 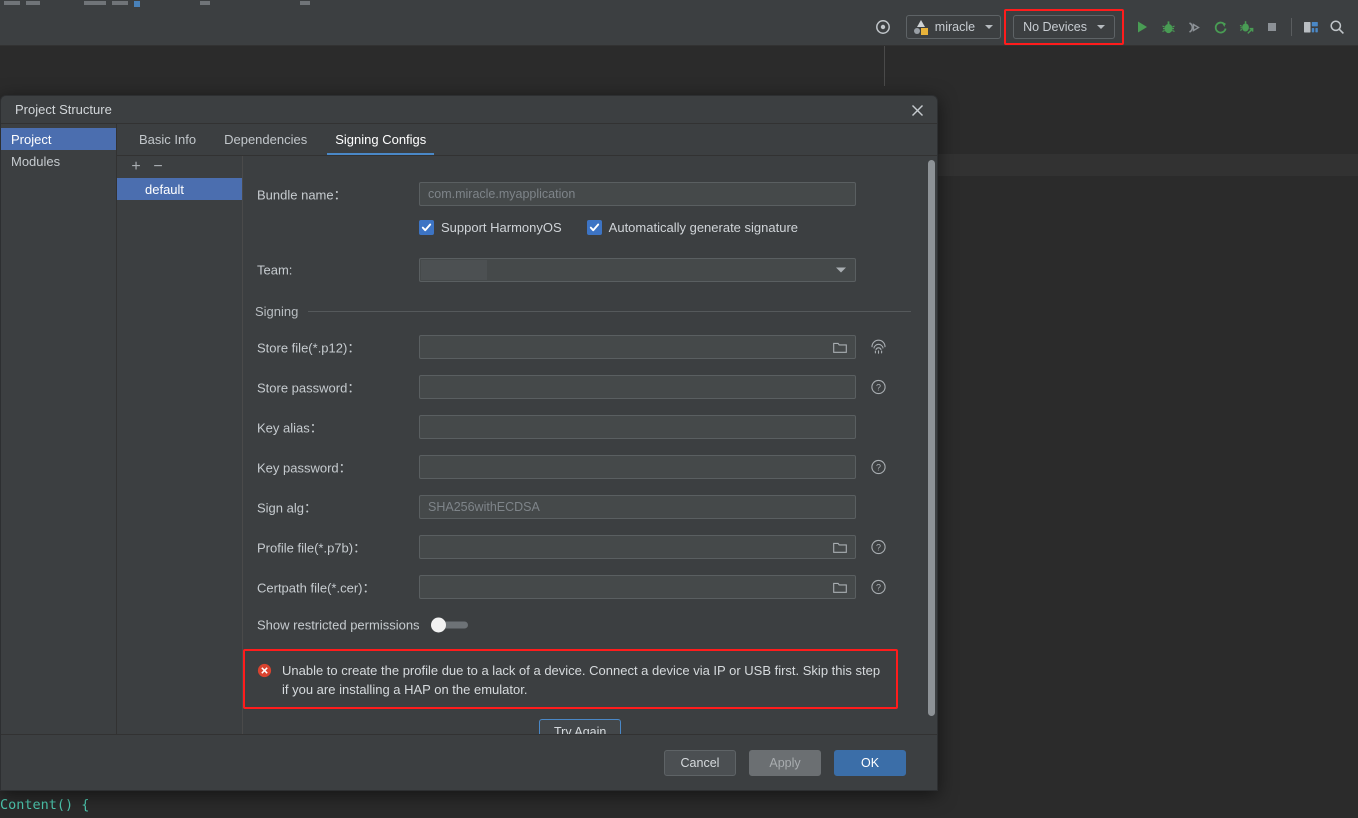 What do you see at coordinates (136, 167) in the screenshot?
I see `add-config-button: +` at bounding box center [136, 167].